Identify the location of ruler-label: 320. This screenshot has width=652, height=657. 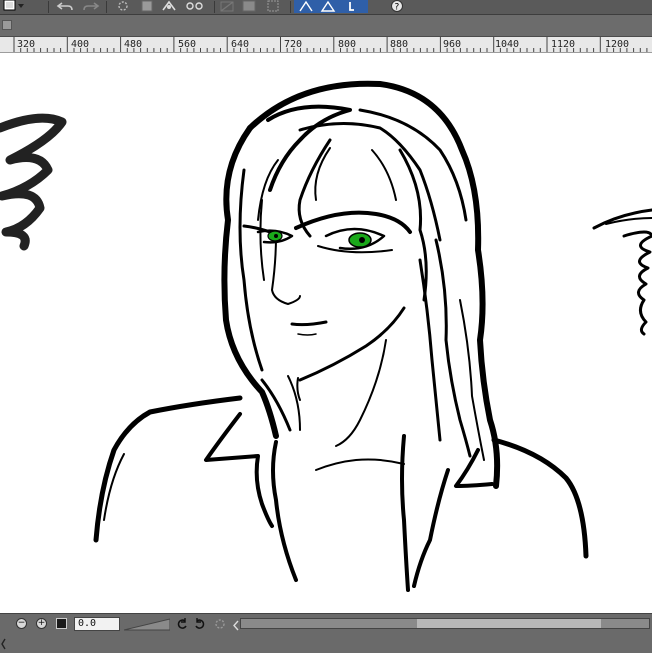
(26, 44).